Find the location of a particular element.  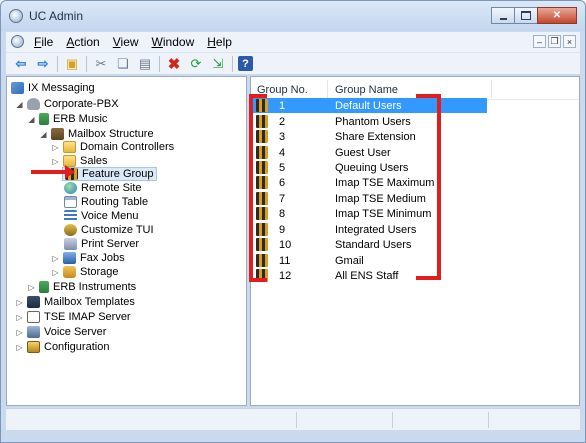

erb-music-icon is located at coordinates (44, 119).